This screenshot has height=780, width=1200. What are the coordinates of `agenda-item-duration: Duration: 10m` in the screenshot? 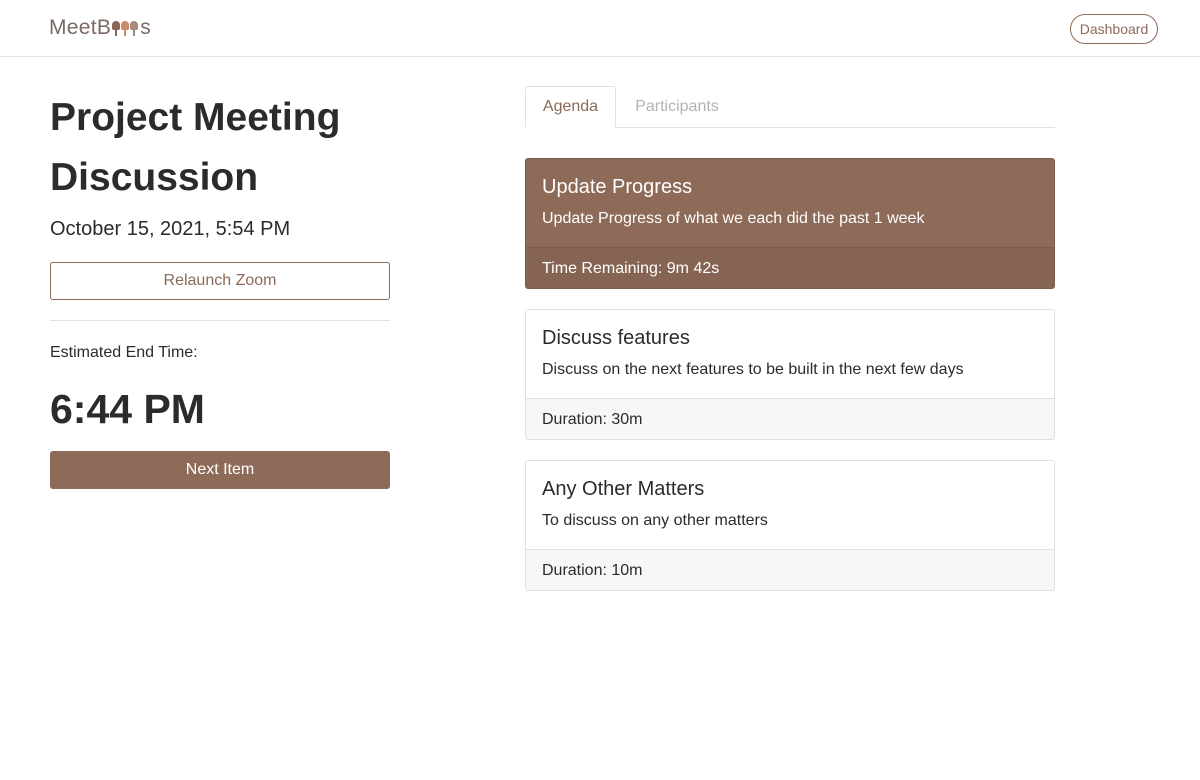 It's located at (790, 570).